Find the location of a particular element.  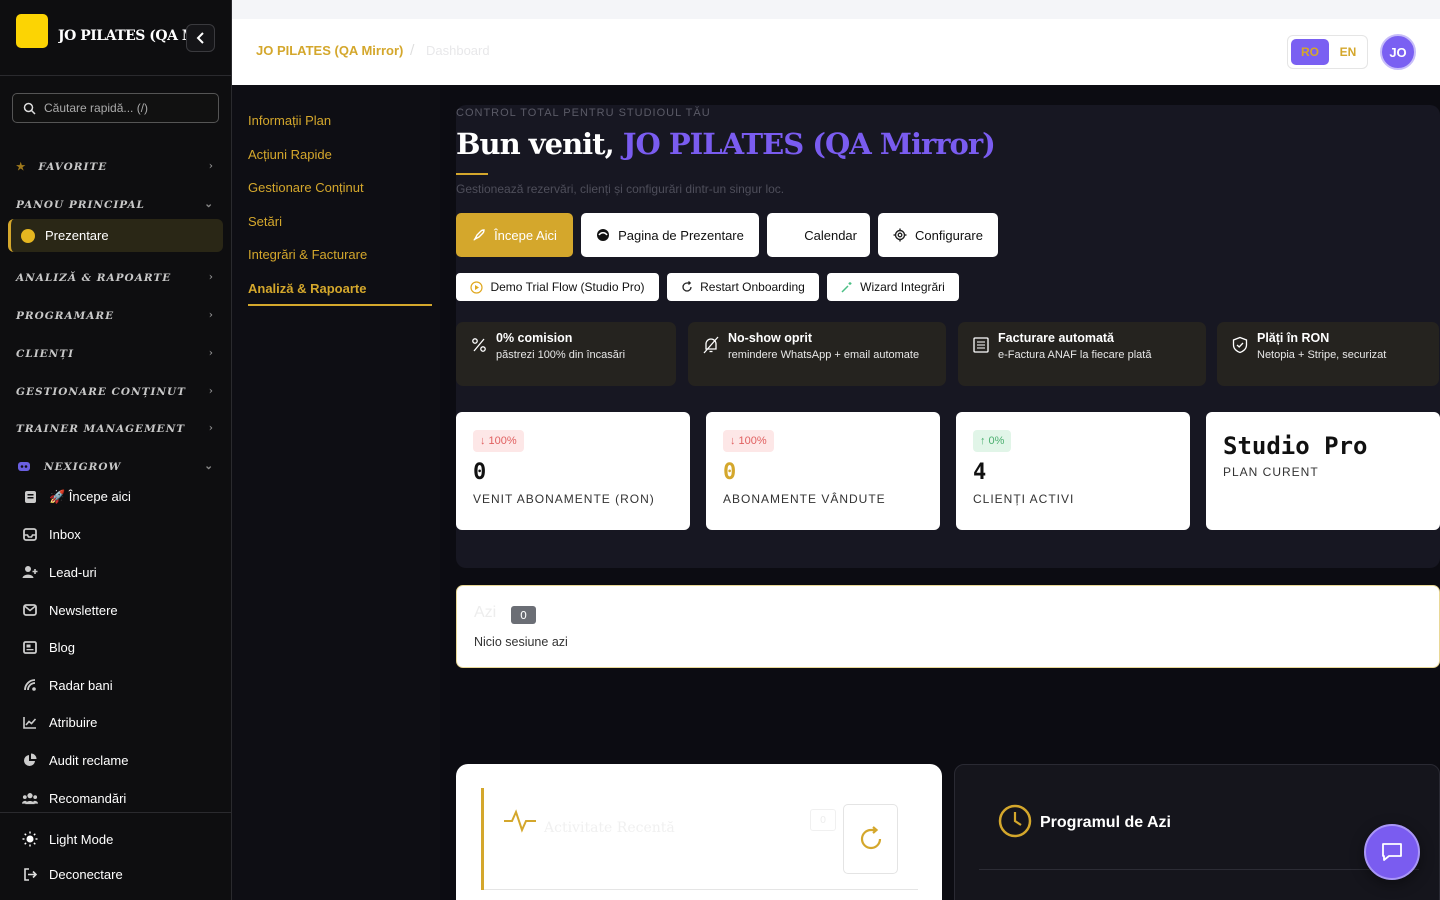

stat-label: VENIT ABONAMENTE (RON) is located at coordinates (564, 499).